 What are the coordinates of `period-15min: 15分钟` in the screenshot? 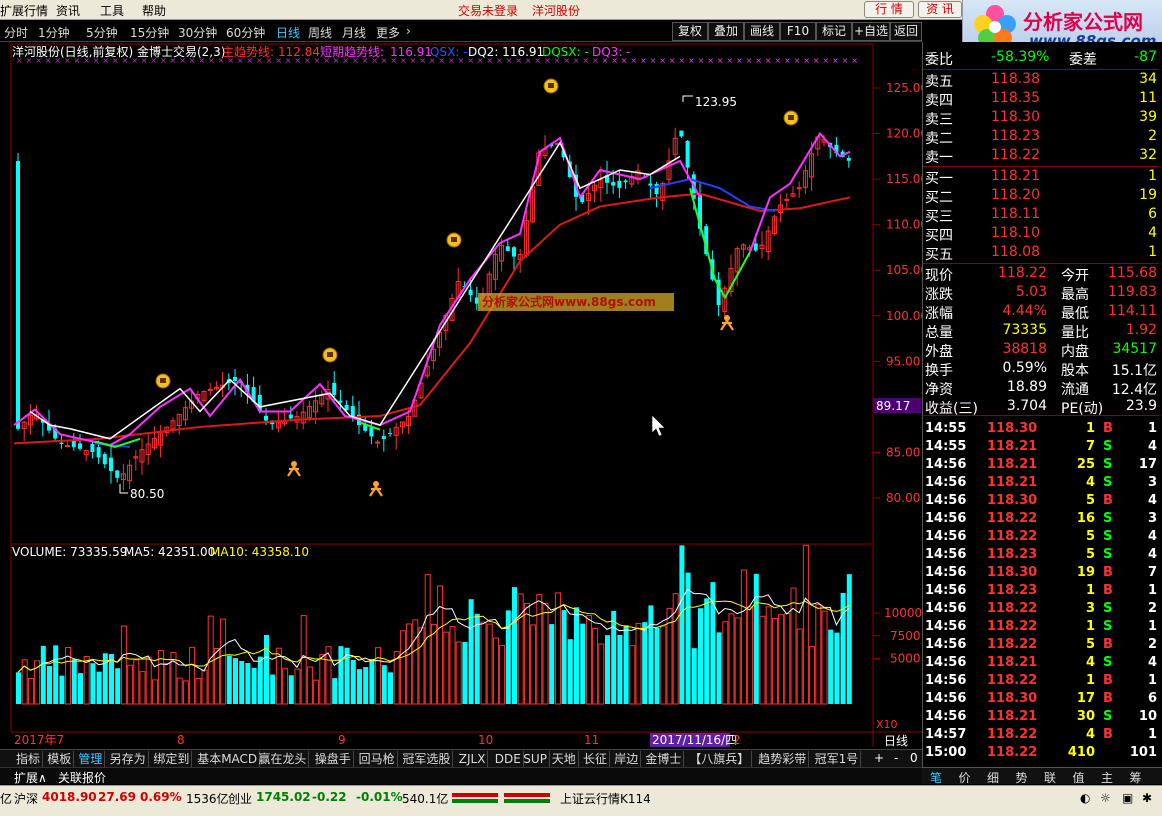 It's located at (149, 32).